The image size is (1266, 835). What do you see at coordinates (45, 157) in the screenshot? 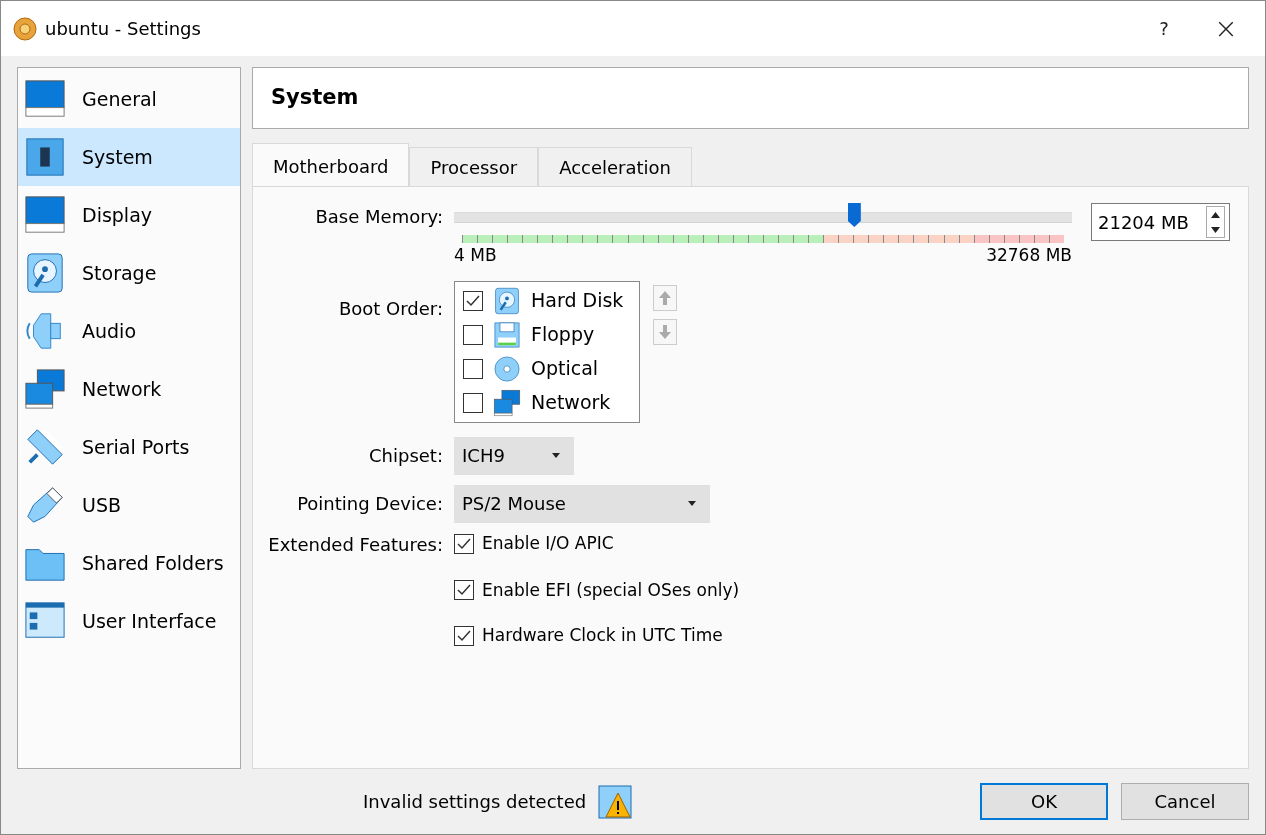
I see `chip-icon` at bounding box center [45, 157].